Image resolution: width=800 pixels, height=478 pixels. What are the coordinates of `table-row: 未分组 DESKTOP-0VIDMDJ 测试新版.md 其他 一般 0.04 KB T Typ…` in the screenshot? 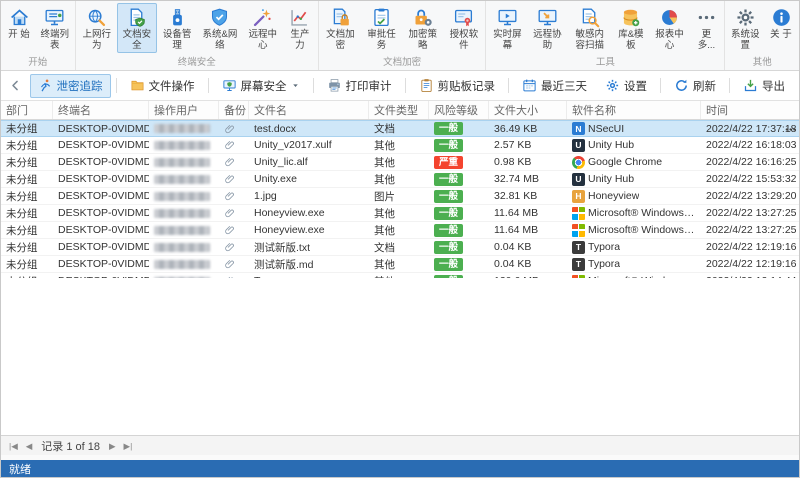 It's located at (400, 264).